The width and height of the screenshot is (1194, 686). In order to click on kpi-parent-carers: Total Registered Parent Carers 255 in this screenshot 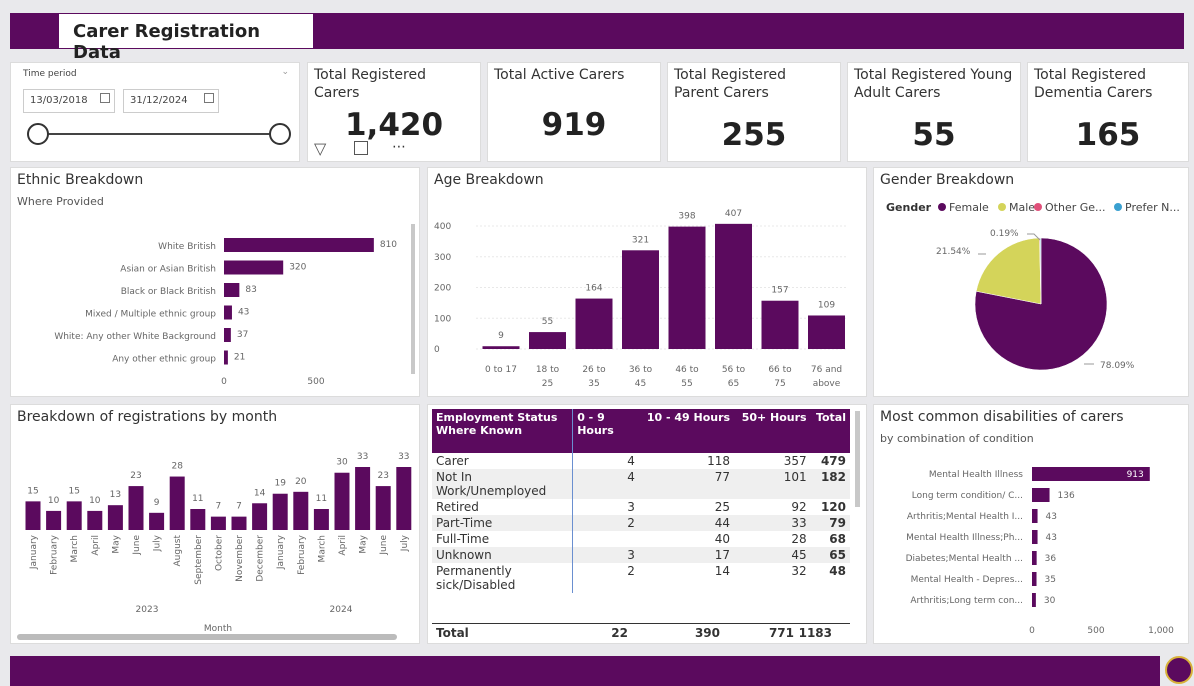, I will do `click(754, 112)`.